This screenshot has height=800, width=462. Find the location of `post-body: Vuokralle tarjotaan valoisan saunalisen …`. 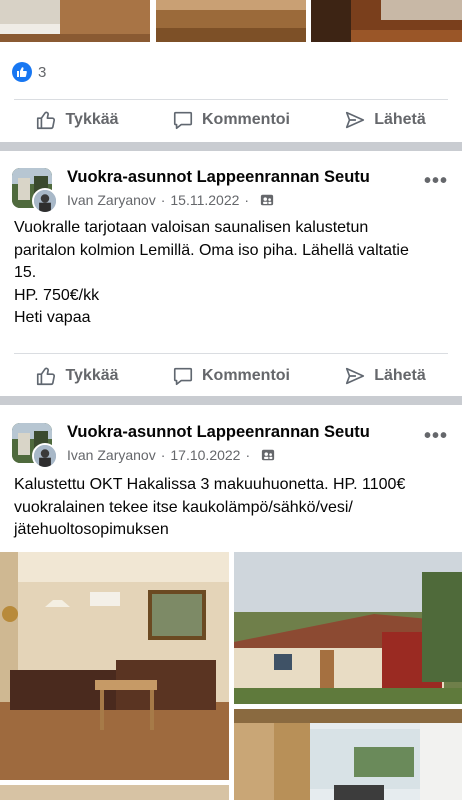

post-body: Vuokralle tarjotaan valoisan saunalisen … is located at coordinates (232, 273).